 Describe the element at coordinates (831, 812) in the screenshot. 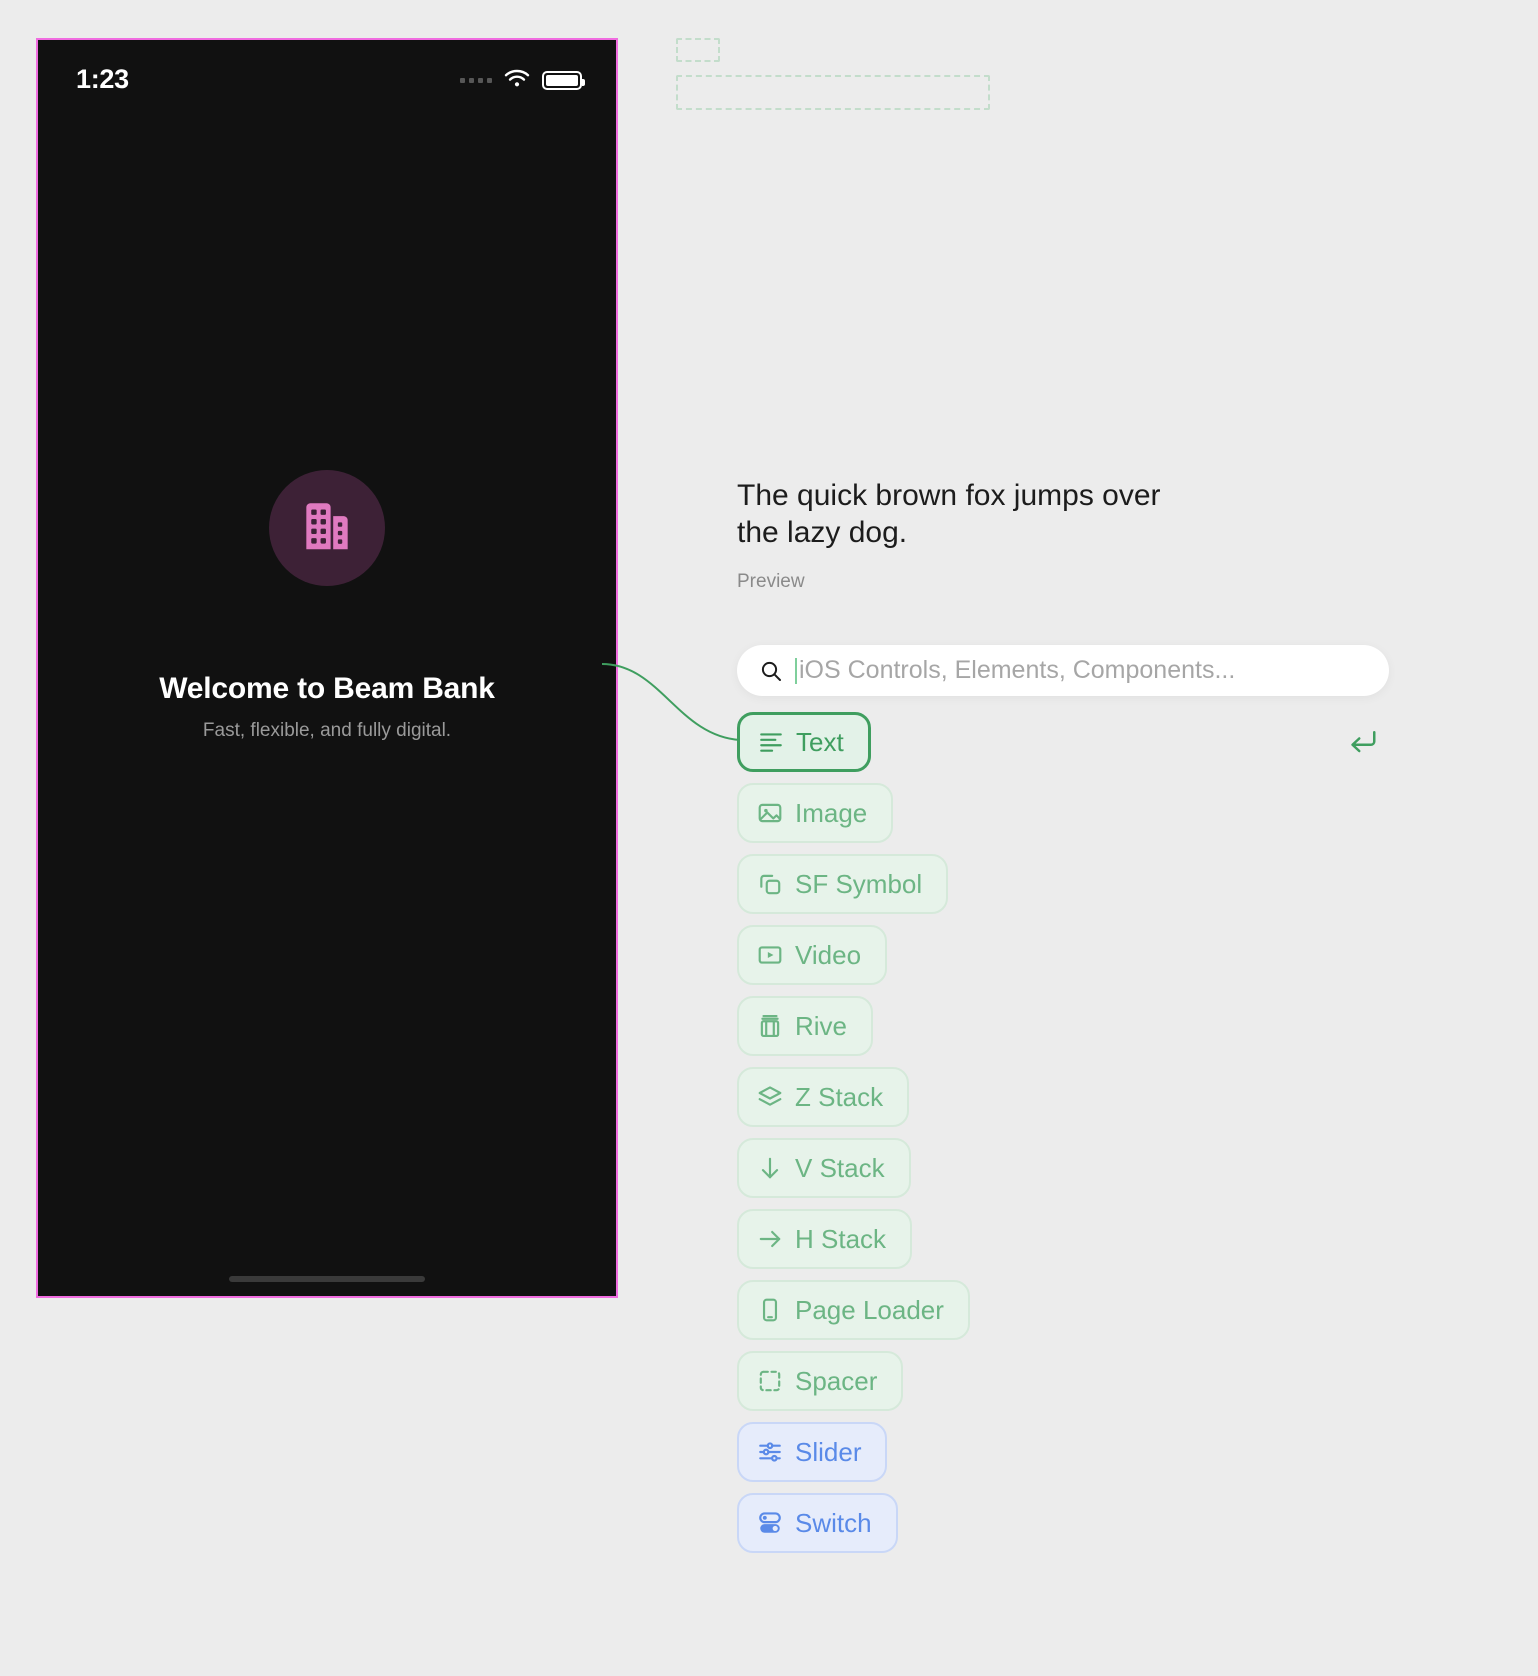

I see `chip-label: Image` at that location.